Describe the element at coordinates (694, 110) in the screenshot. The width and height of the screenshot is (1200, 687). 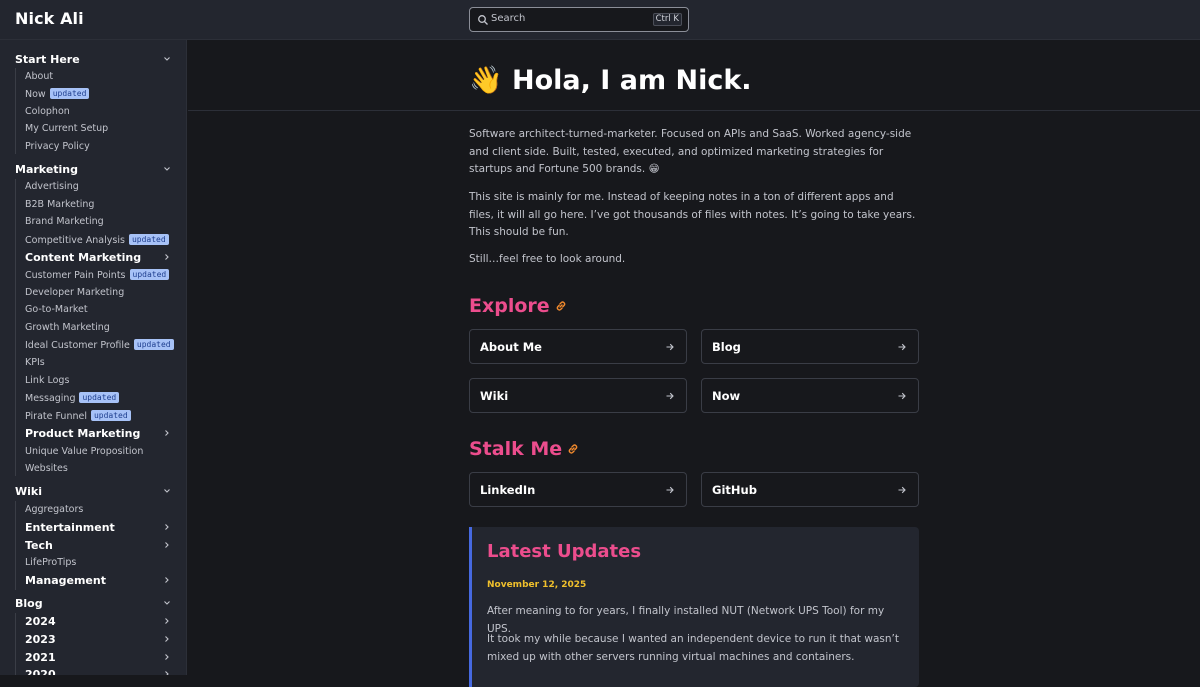
I see `title-divider` at that location.